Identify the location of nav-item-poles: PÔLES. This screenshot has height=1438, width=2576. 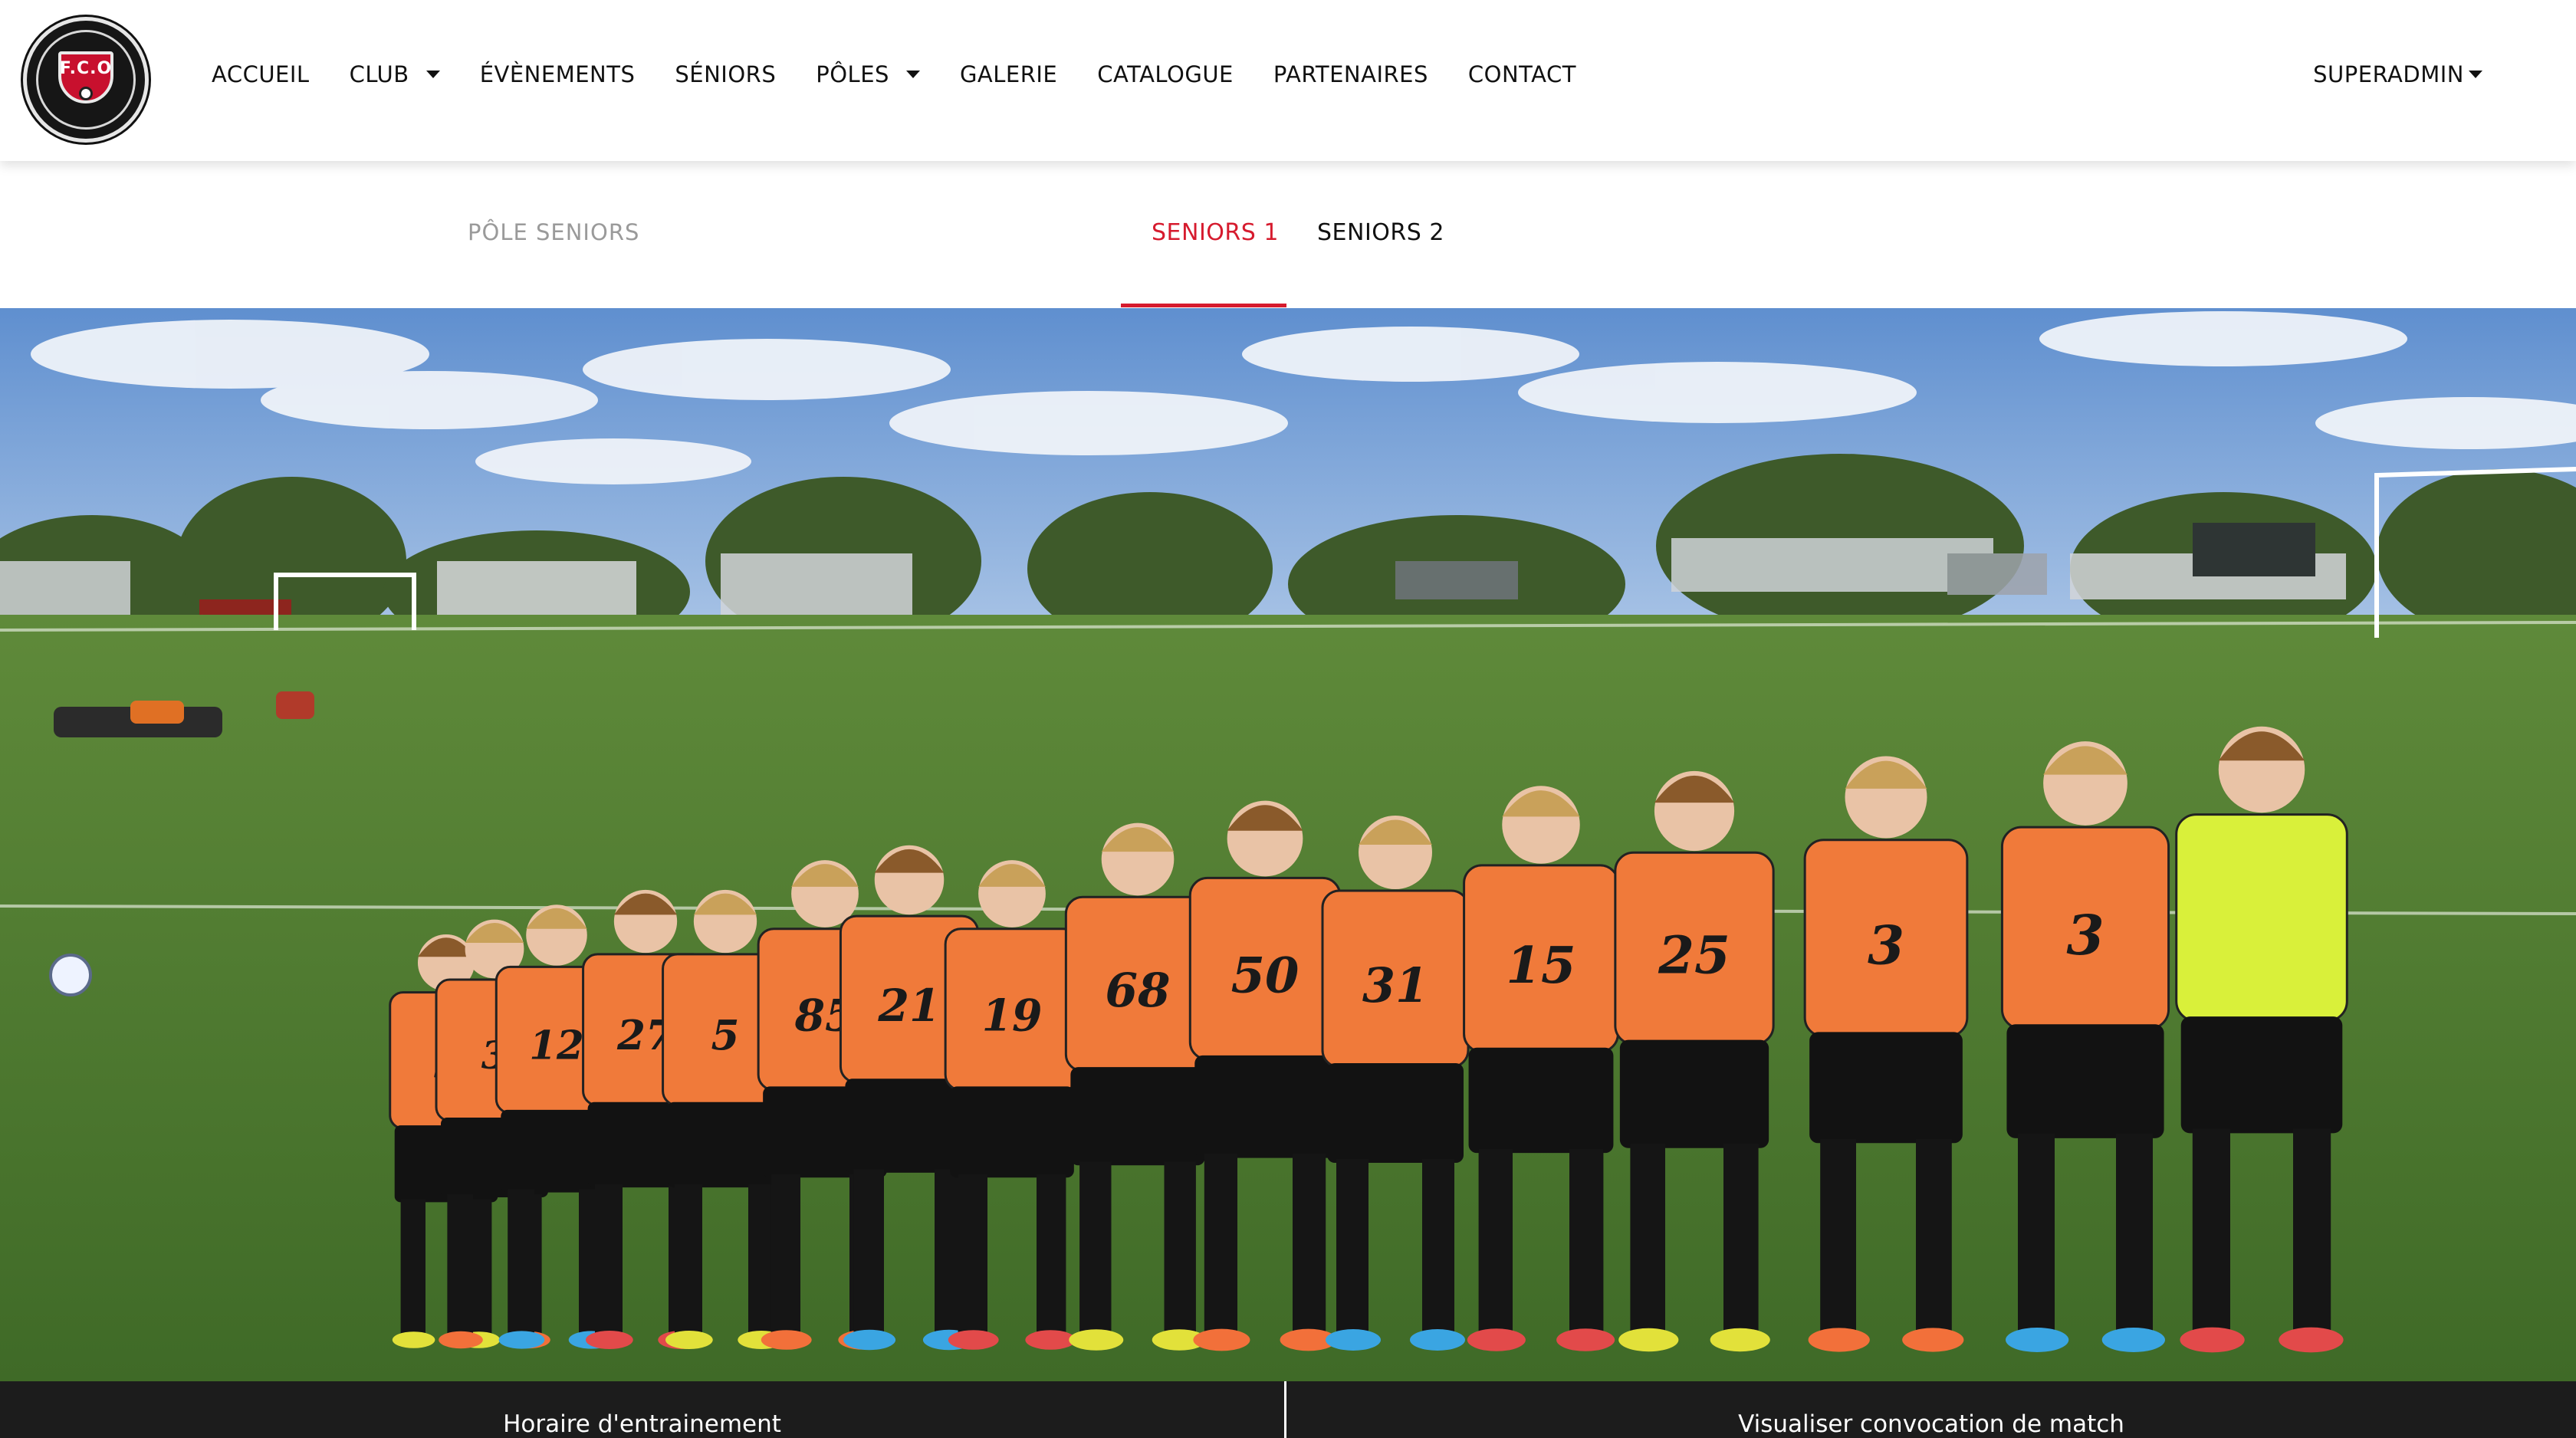
(868, 74).